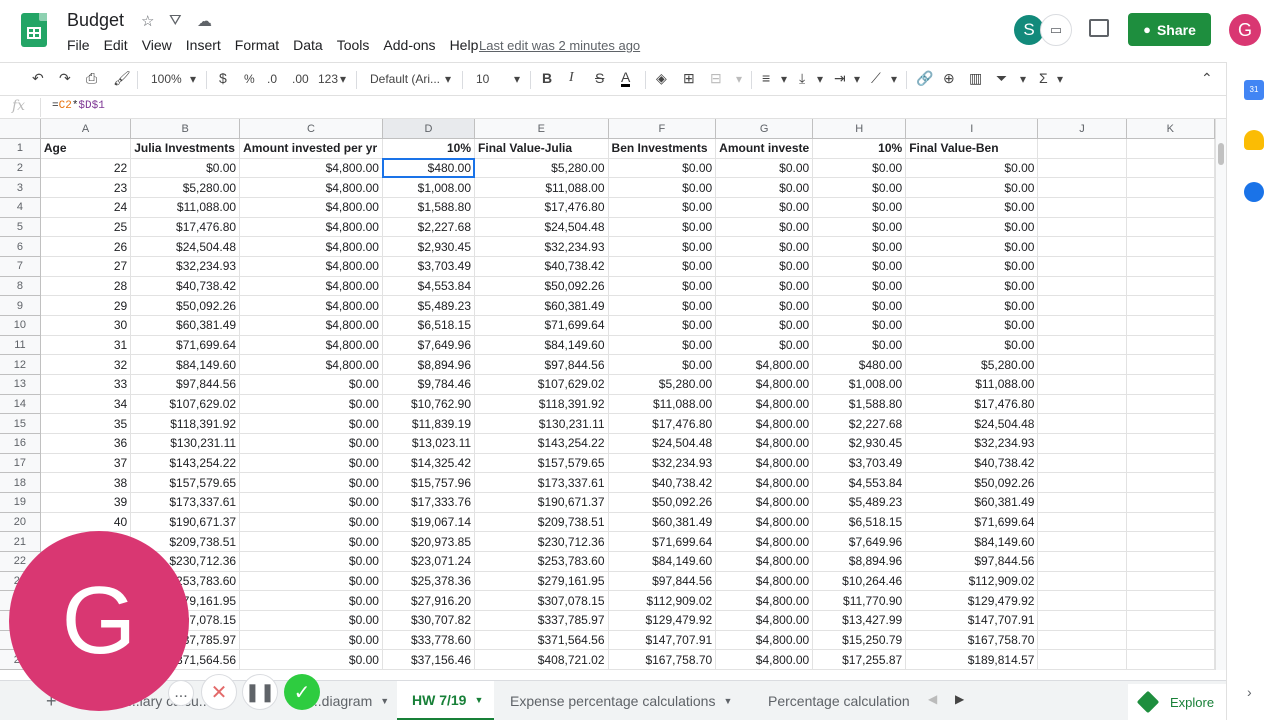 This screenshot has height=720, width=1280. What do you see at coordinates (34, 30) in the screenshot?
I see `sheets-logo-icon` at bounding box center [34, 30].